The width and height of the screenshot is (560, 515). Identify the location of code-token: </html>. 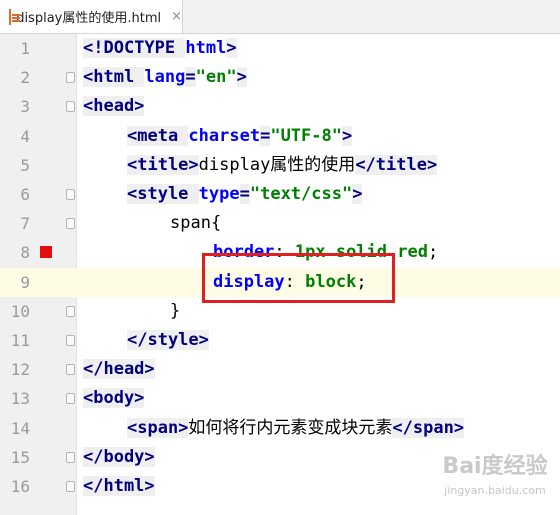
(119, 486).